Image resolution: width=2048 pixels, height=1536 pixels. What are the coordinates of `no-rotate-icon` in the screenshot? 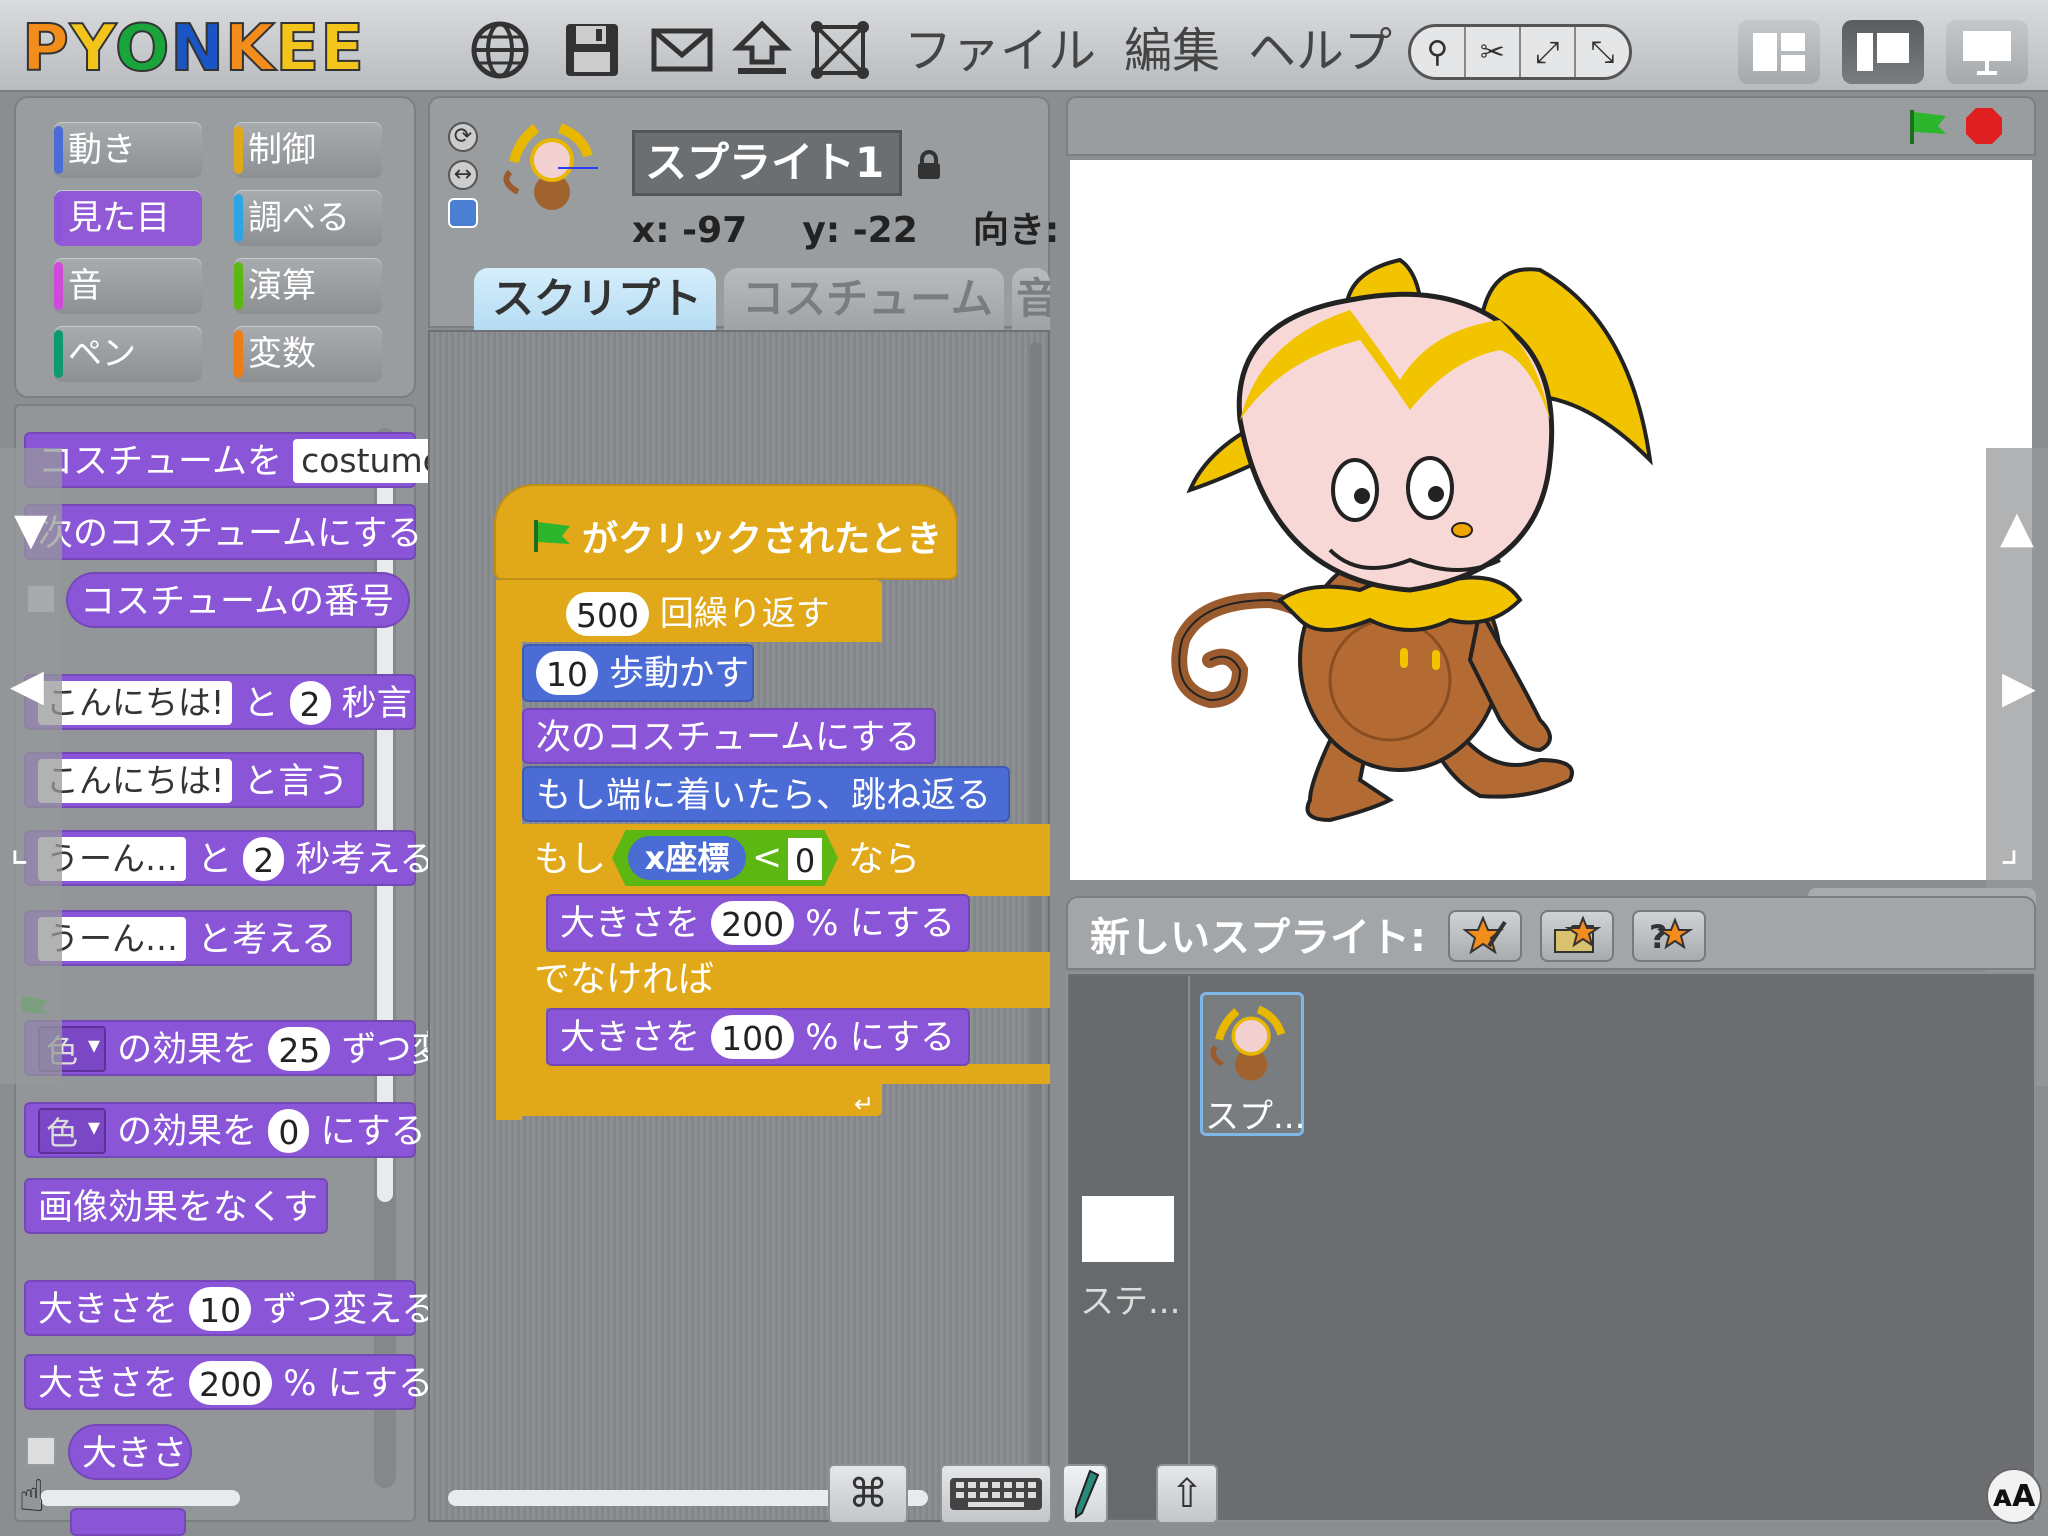 It's located at (463, 213).